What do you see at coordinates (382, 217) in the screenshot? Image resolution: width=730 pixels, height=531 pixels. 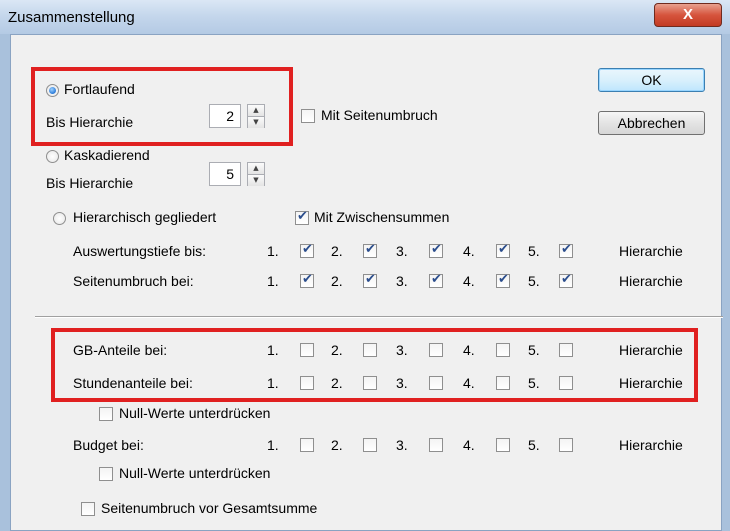 I see `label-mit-zwischensummen: Mit Zwischensummen` at bounding box center [382, 217].